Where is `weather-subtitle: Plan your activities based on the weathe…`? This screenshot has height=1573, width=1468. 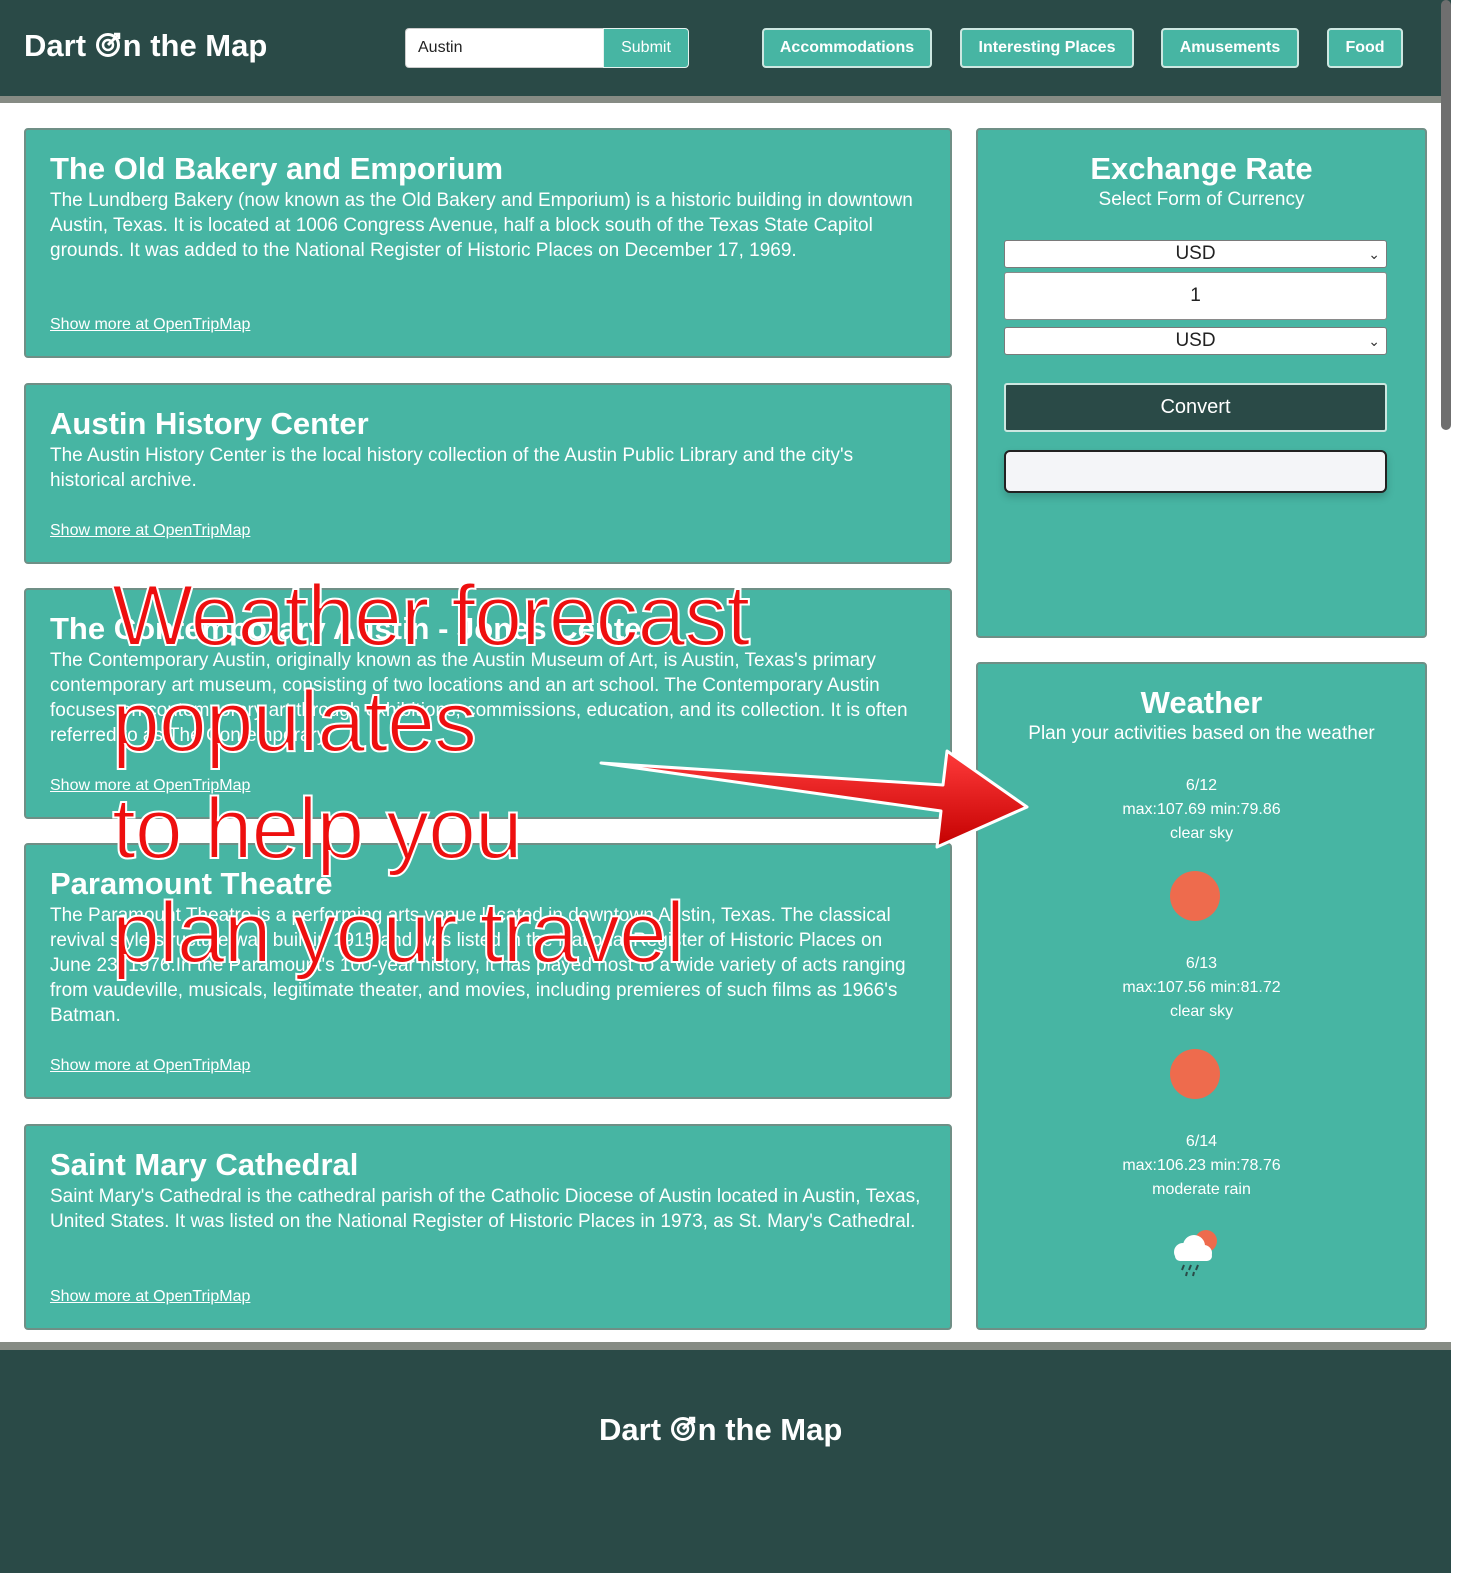
weather-subtitle: Plan your activities based on the weathe… is located at coordinates (1201, 733).